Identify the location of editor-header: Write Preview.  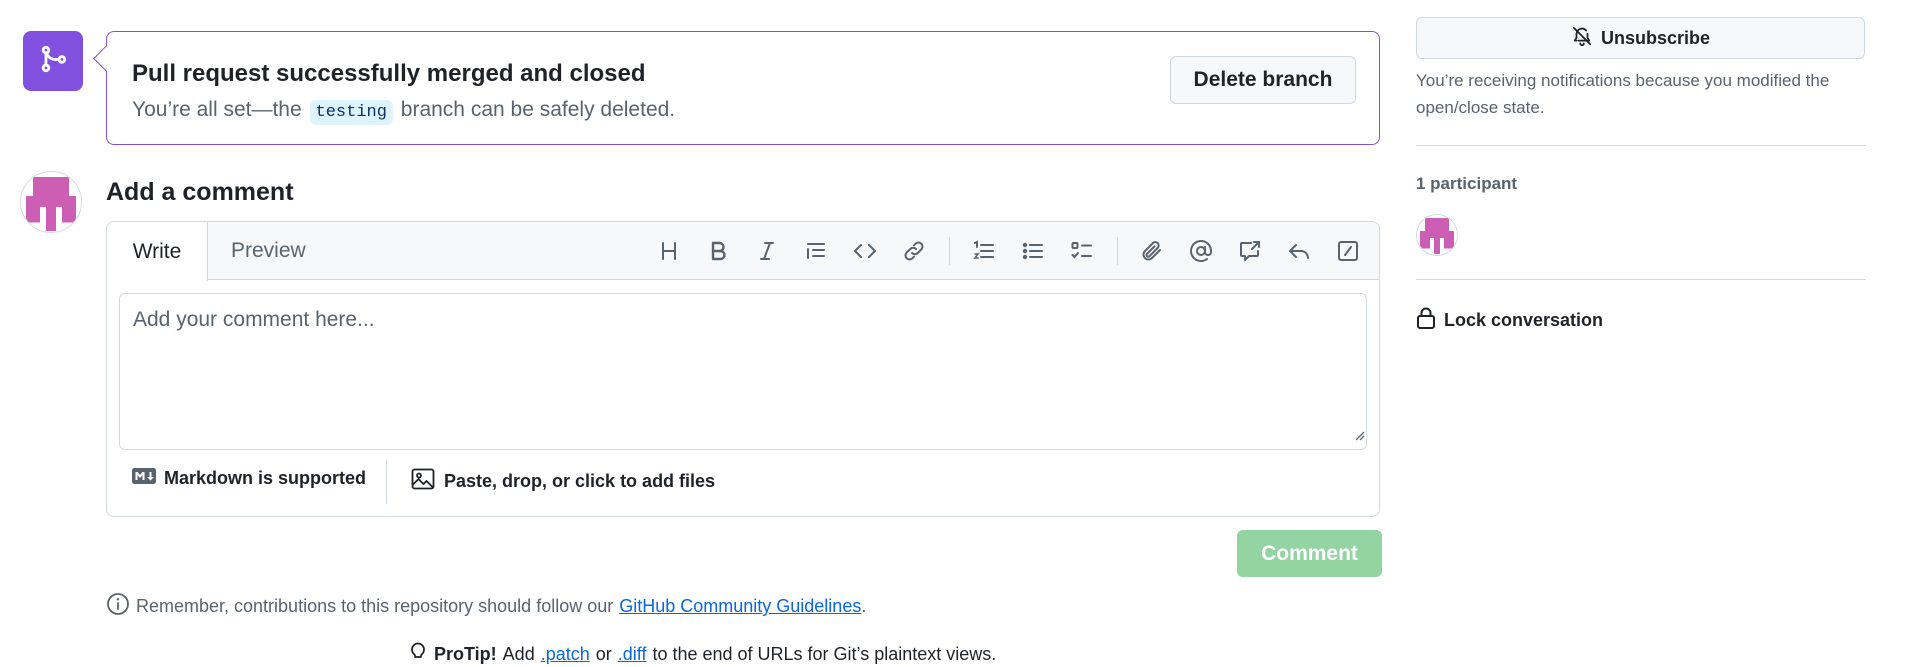
(743, 251).